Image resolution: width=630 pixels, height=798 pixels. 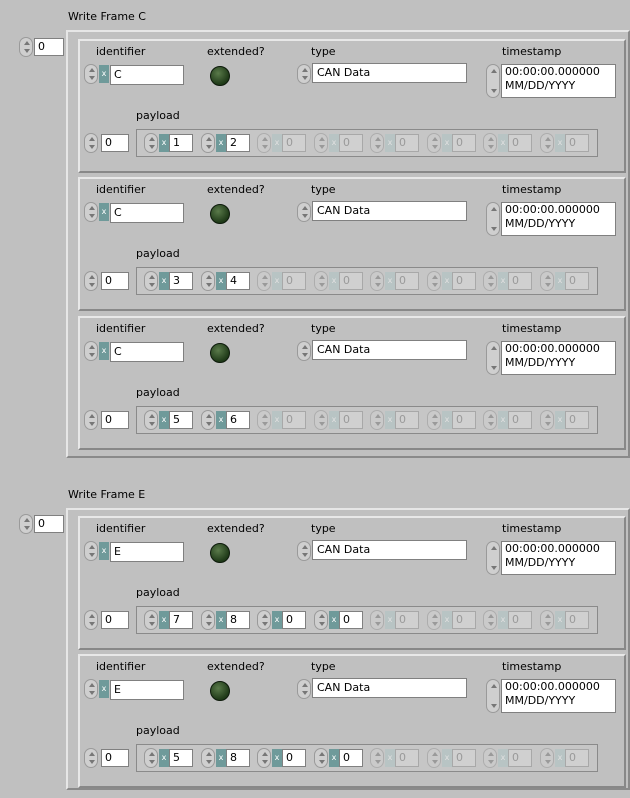 What do you see at coordinates (238, 281) in the screenshot?
I see `payload-byte-field: 4` at bounding box center [238, 281].